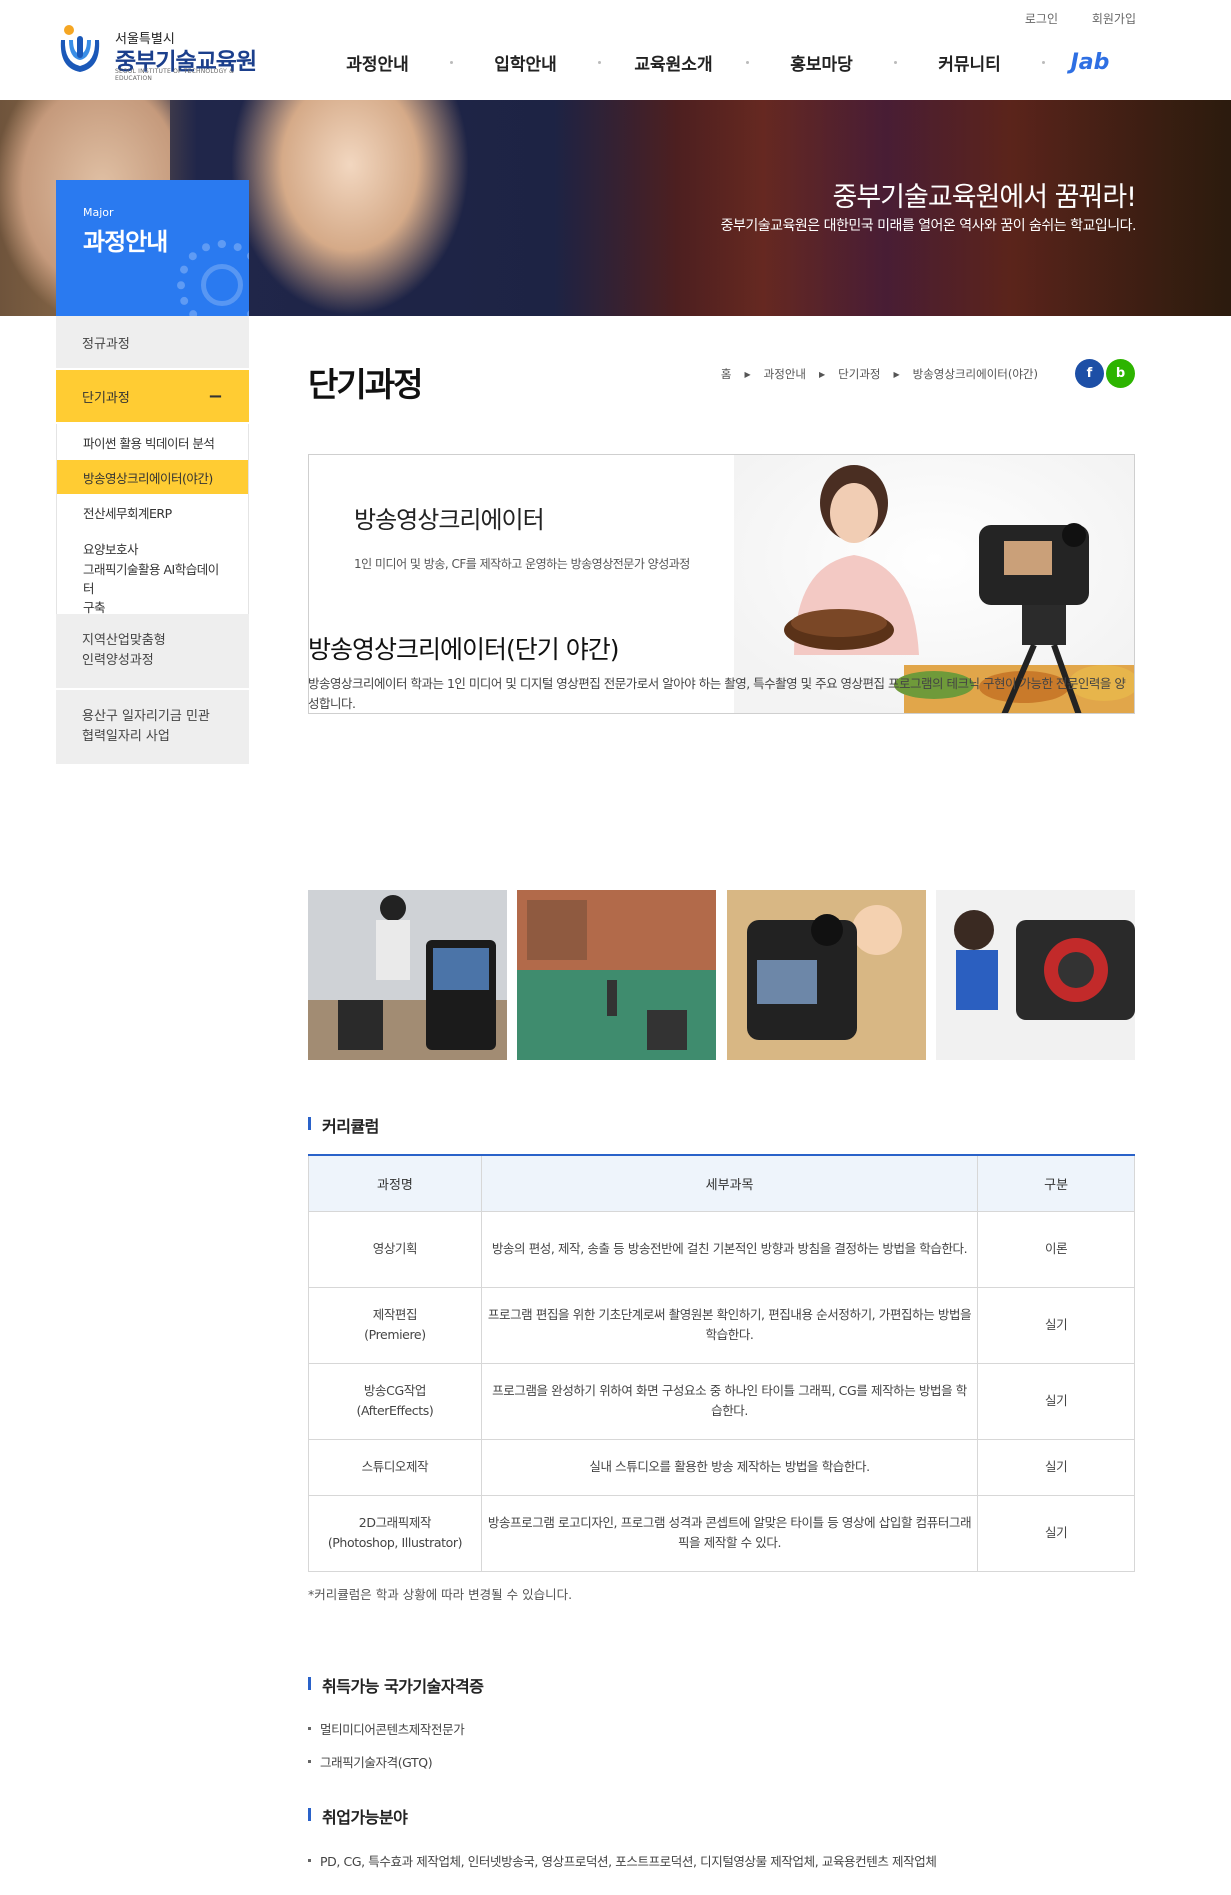  I want to click on join-link: 회원가입, so click(1114, 19).